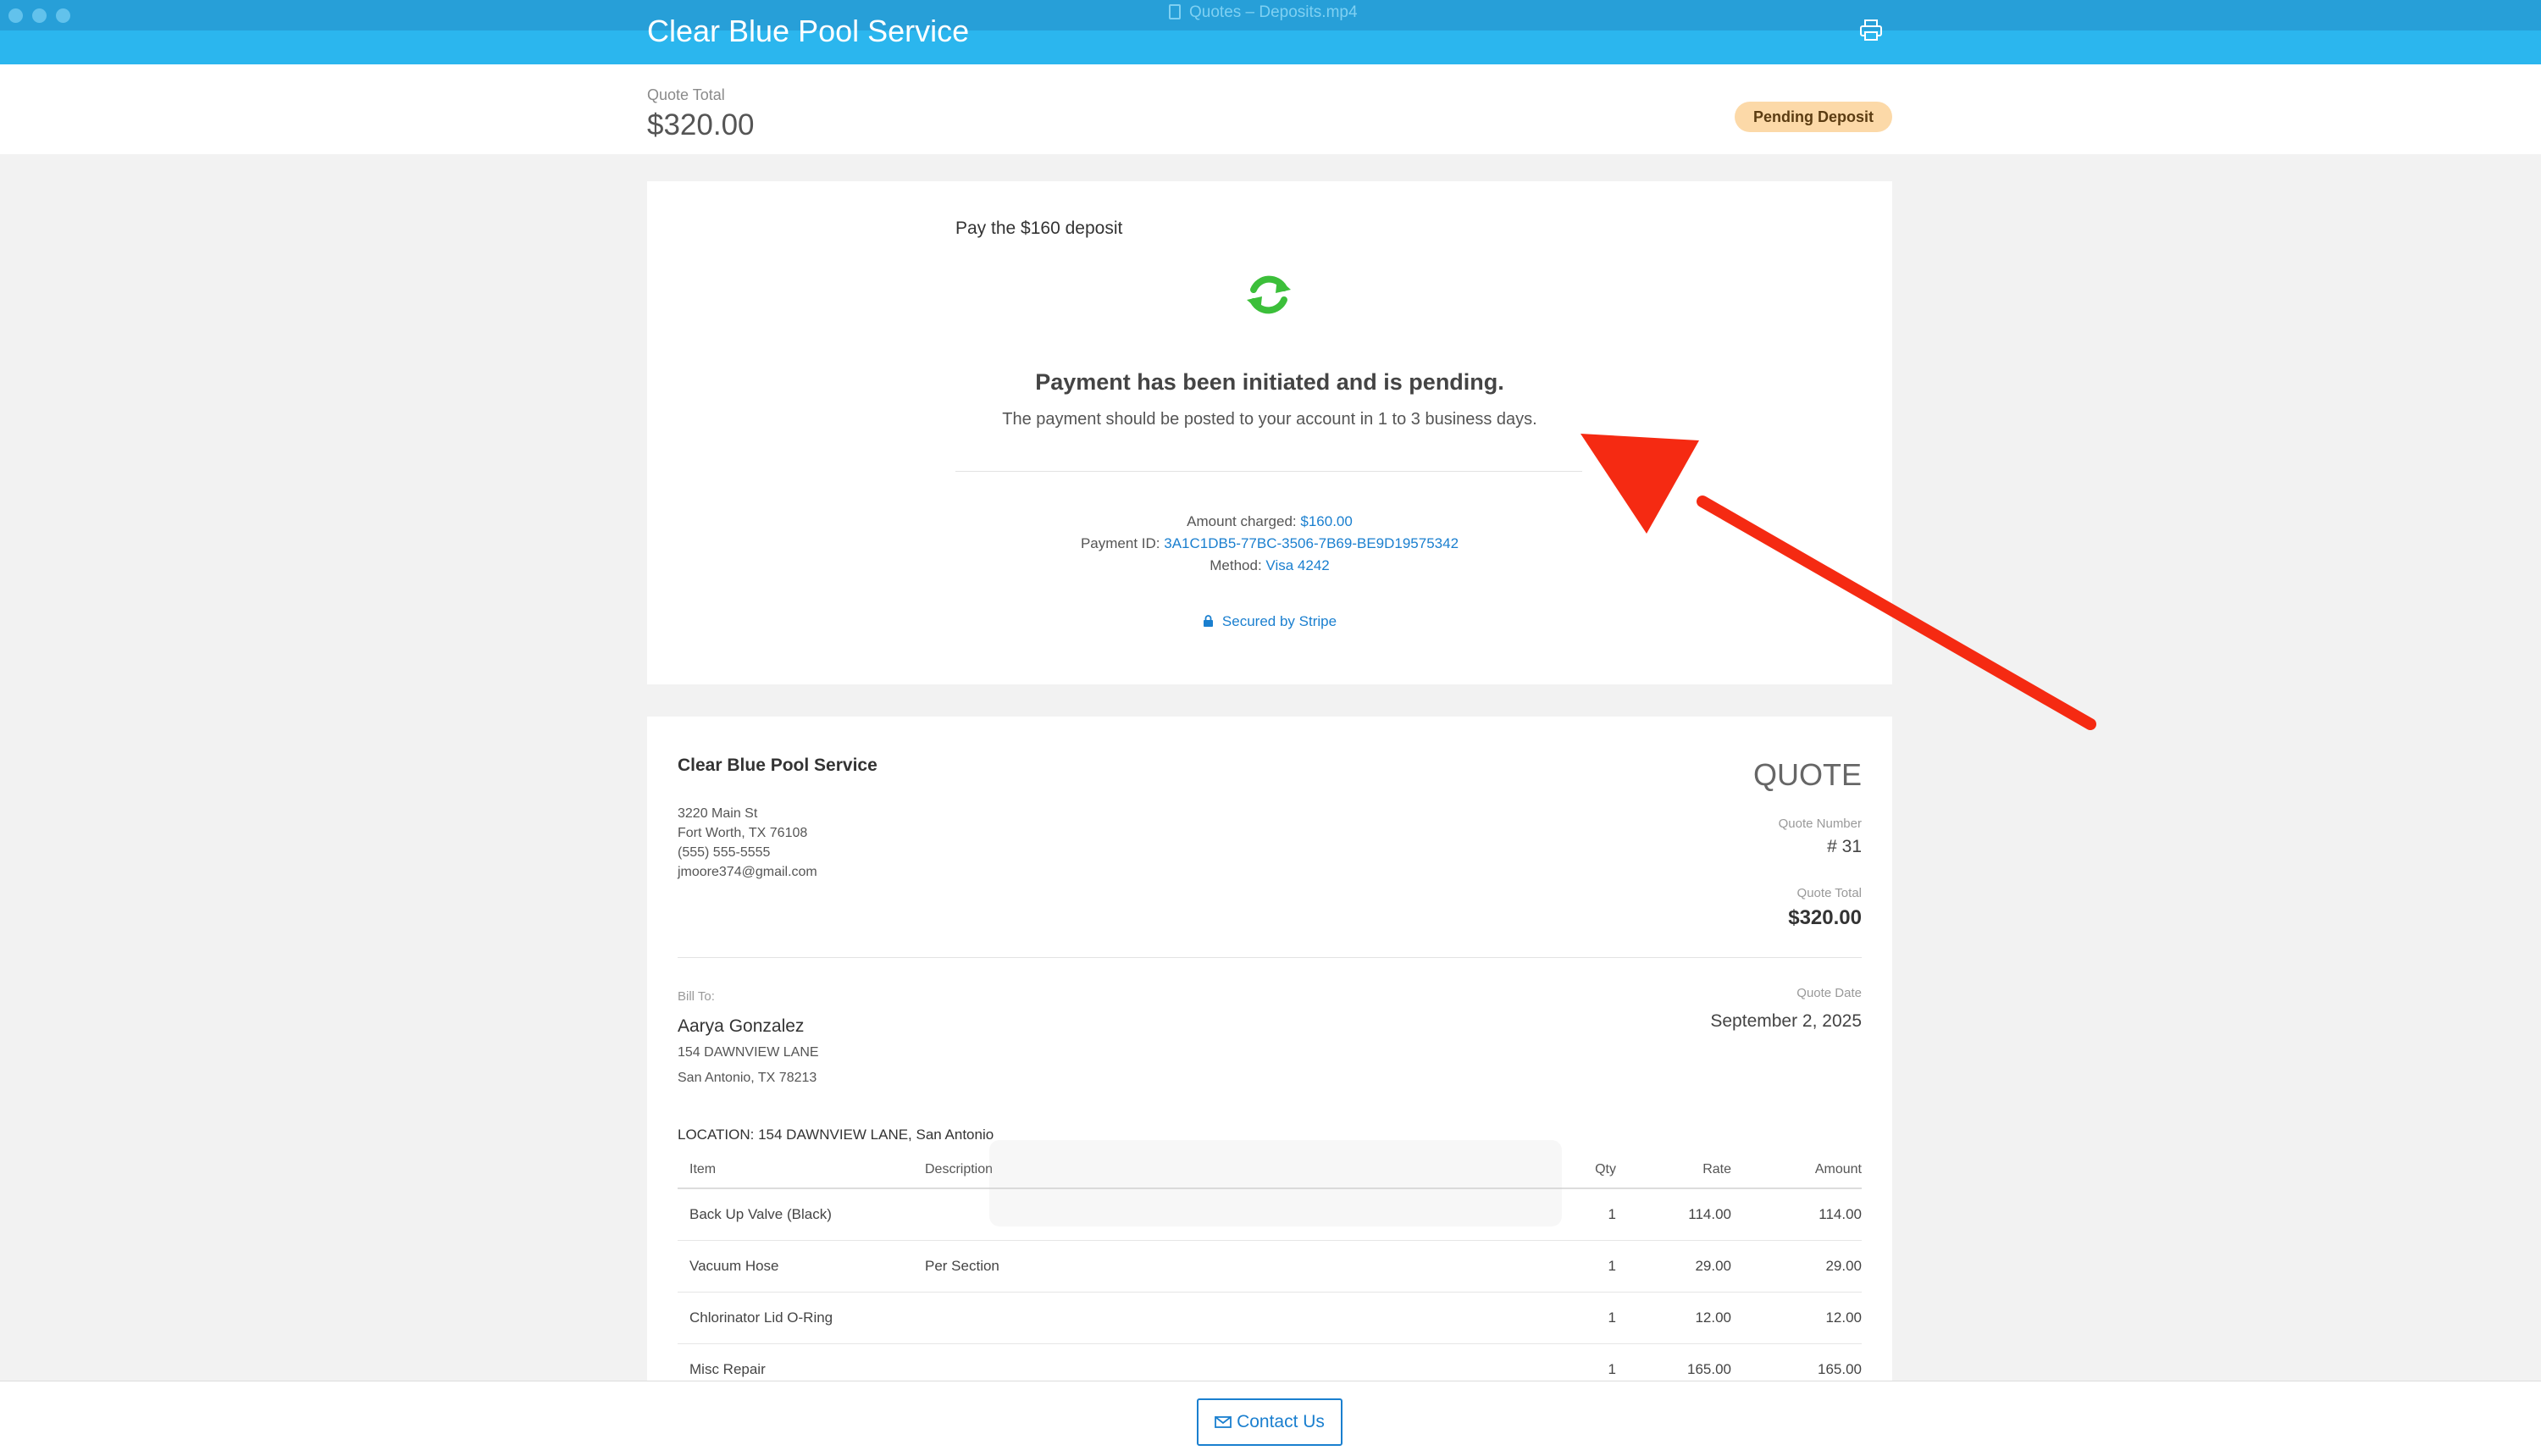 The height and width of the screenshot is (1456, 2541). What do you see at coordinates (1825, 918) in the screenshot?
I see `quote-total-value: $320.00` at bounding box center [1825, 918].